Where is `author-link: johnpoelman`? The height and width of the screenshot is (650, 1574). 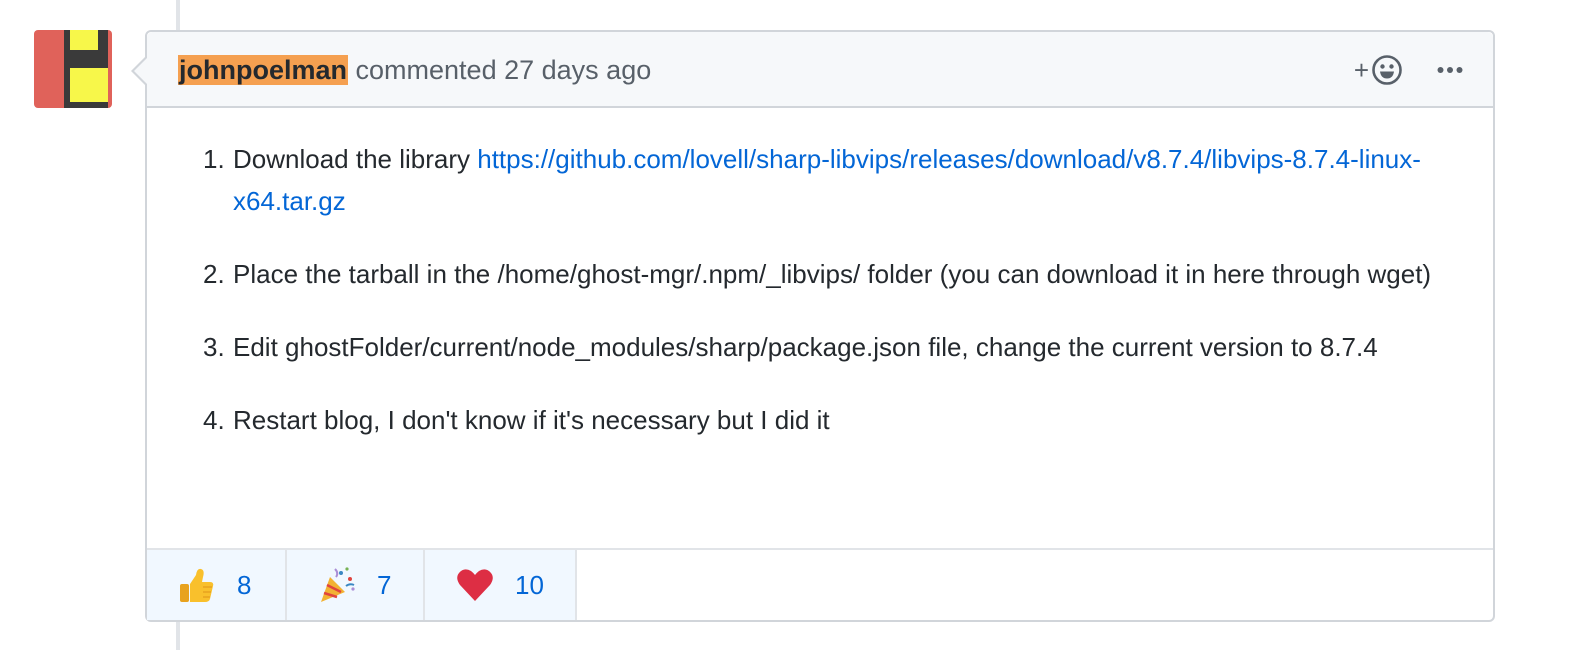 author-link: johnpoelman is located at coordinates (263, 70).